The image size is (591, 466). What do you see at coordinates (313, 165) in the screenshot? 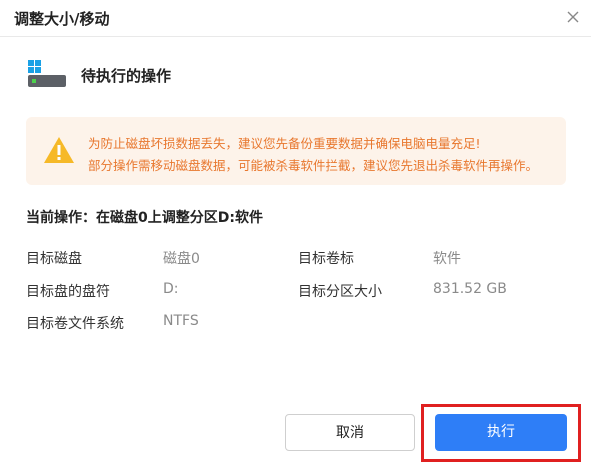
I see `warning-text-line2: 部分操作需移动磁盘数据，可能被杀毒软件拦截，建议您先退出杀毒软件再操作。` at bounding box center [313, 165].